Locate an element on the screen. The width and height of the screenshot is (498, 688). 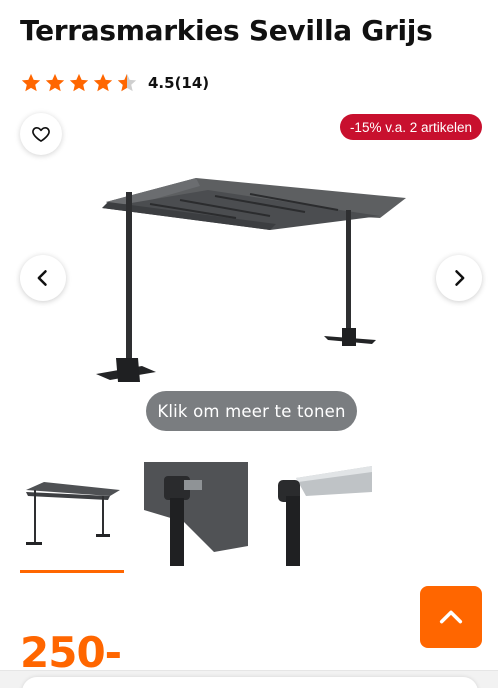
product-rating: 4.5(14) is located at coordinates (114, 83).